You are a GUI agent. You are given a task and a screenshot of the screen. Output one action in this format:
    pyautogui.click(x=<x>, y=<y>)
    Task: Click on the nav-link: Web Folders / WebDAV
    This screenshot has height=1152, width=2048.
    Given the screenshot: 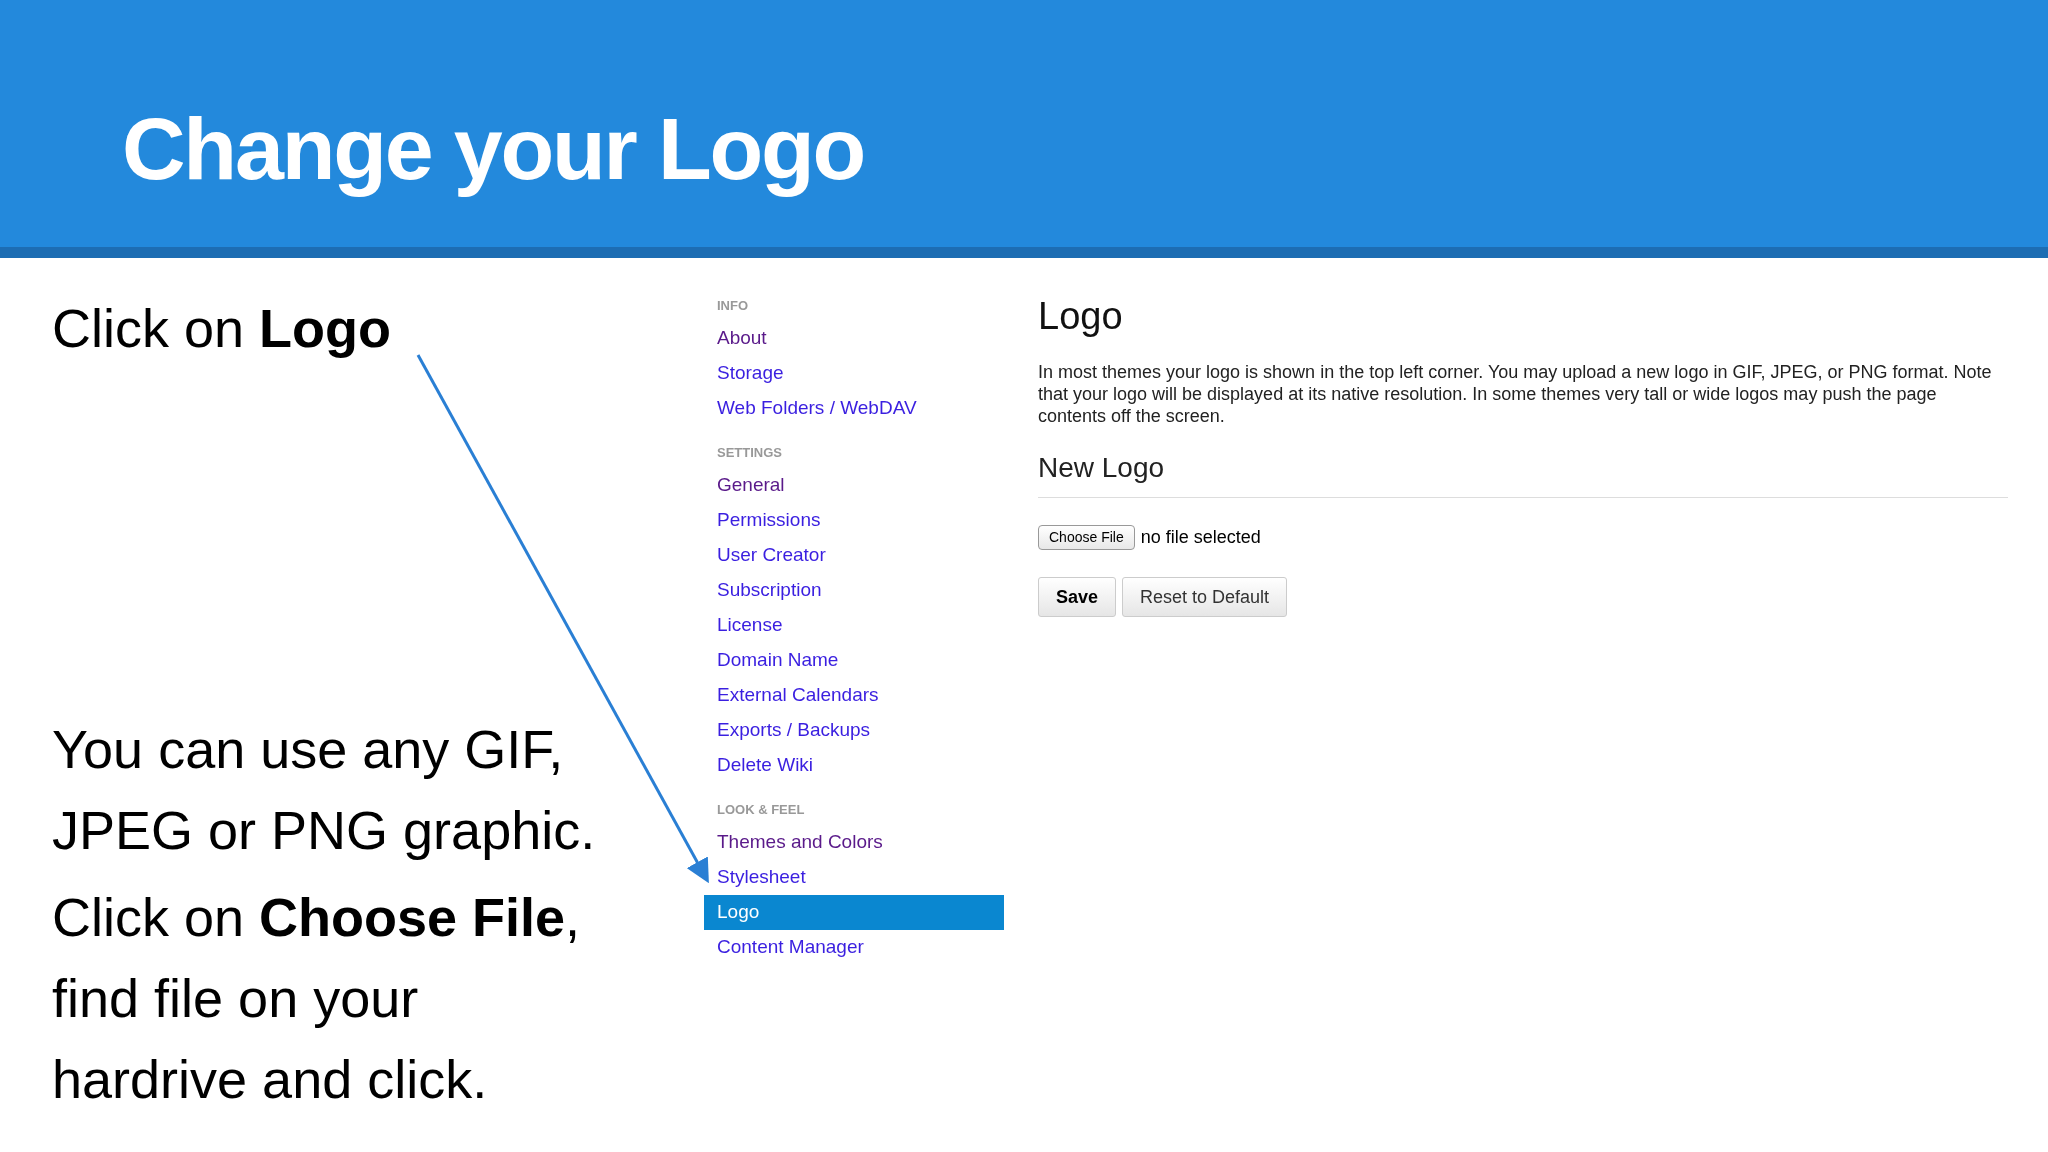 What is the action you would take?
    pyautogui.click(x=854, y=408)
    